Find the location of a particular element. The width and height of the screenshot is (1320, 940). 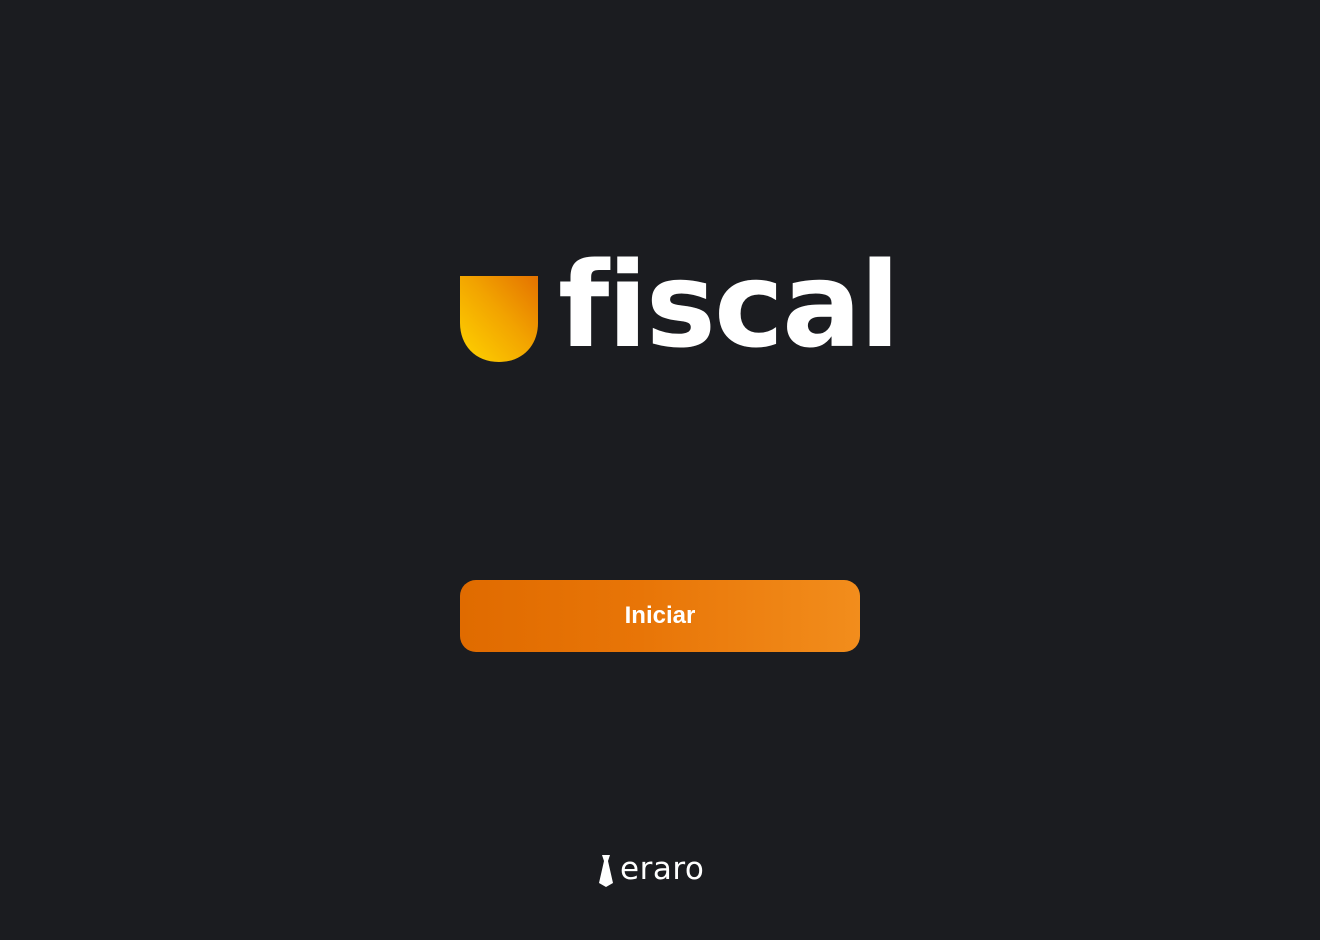

footer-brand: eraro is located at coordinates (663, 870).